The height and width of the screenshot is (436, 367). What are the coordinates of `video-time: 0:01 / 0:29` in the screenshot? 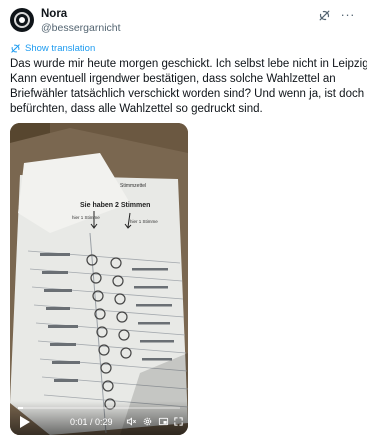 It's located at (91, 422).